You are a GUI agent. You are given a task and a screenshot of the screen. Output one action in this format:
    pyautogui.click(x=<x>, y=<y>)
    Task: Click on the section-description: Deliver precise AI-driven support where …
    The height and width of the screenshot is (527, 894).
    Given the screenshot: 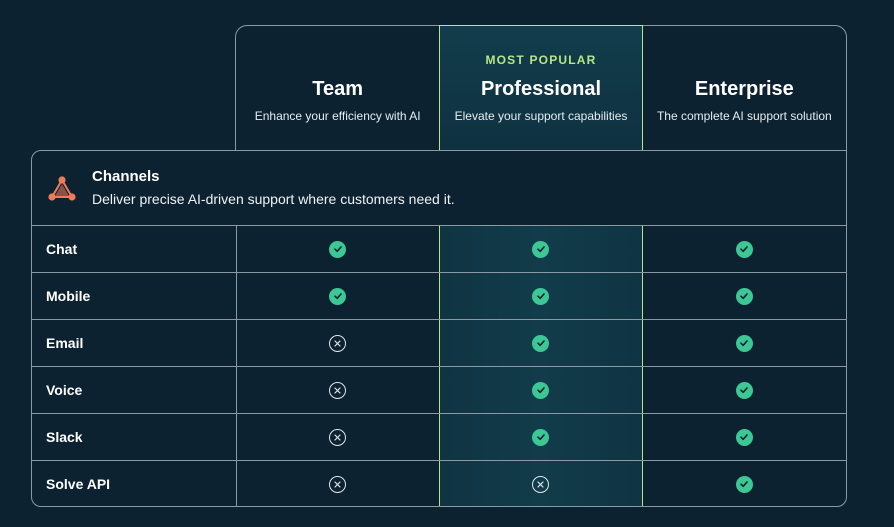 What is the action you would take?
    pyautogui.click(x=273, y=199)
    